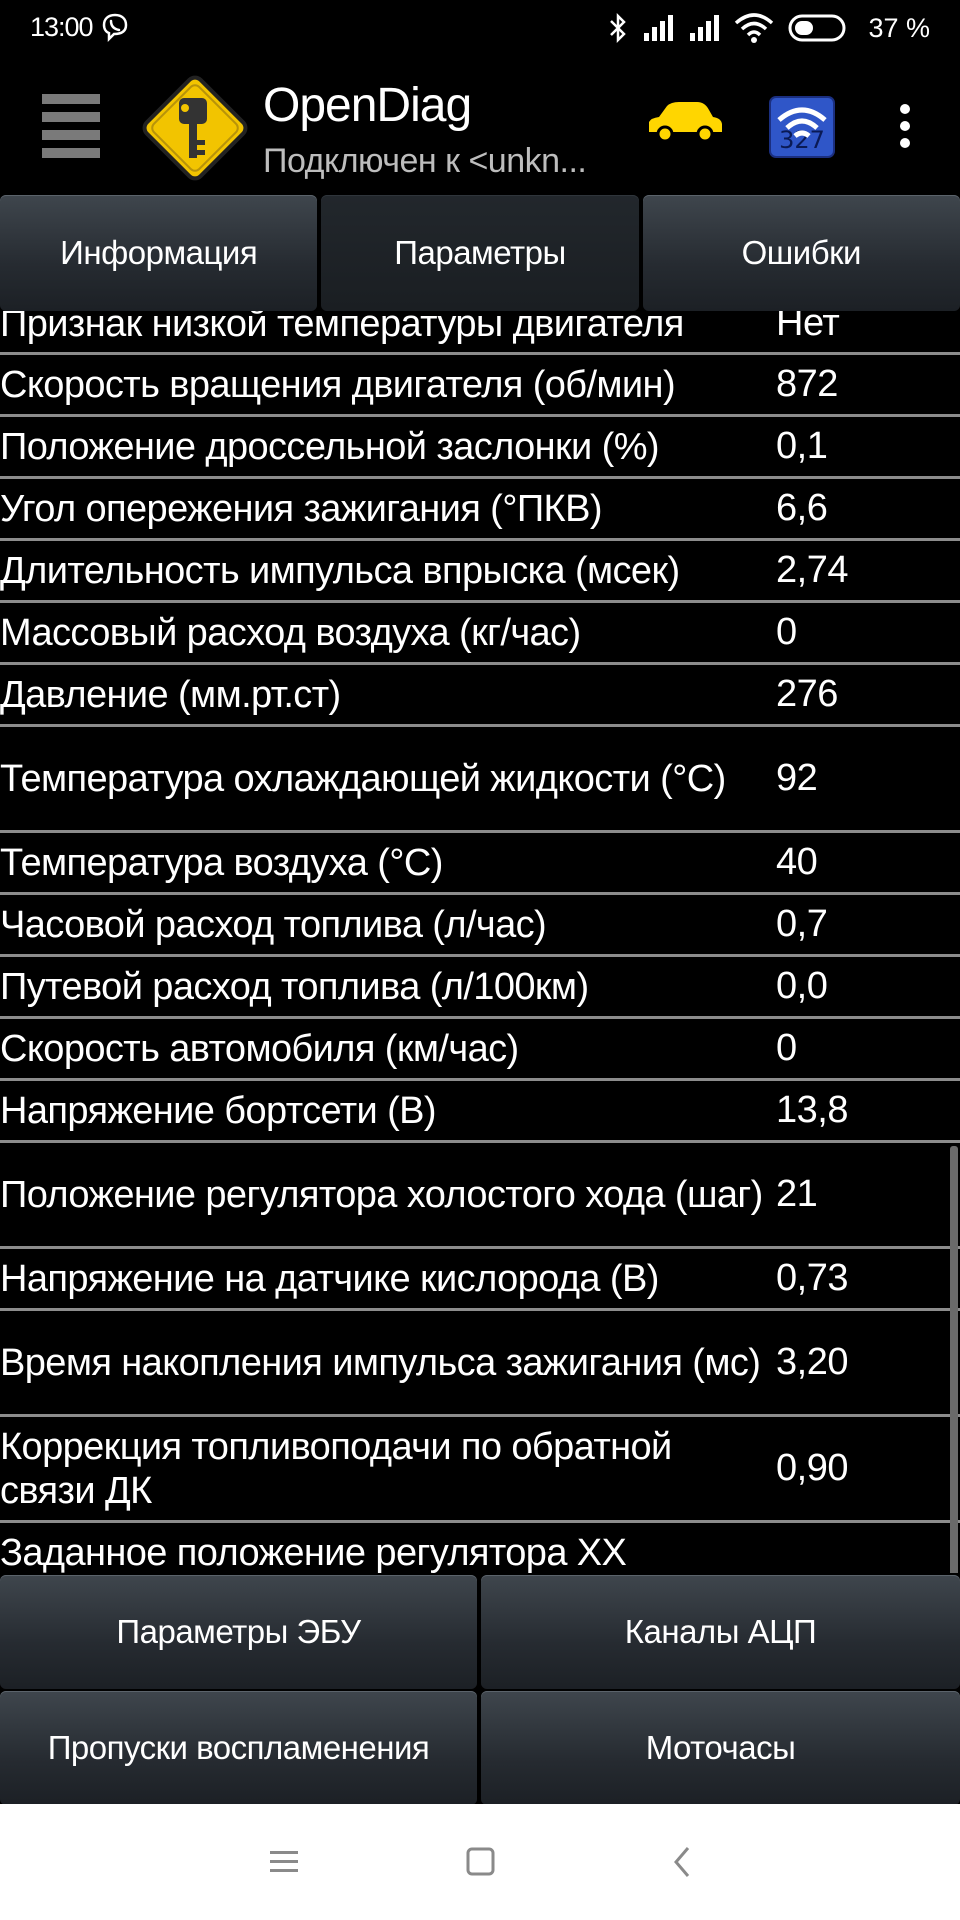 The width and height of the screenshot is (960, 1920). I want to click on car-icon, so click(685, 121).